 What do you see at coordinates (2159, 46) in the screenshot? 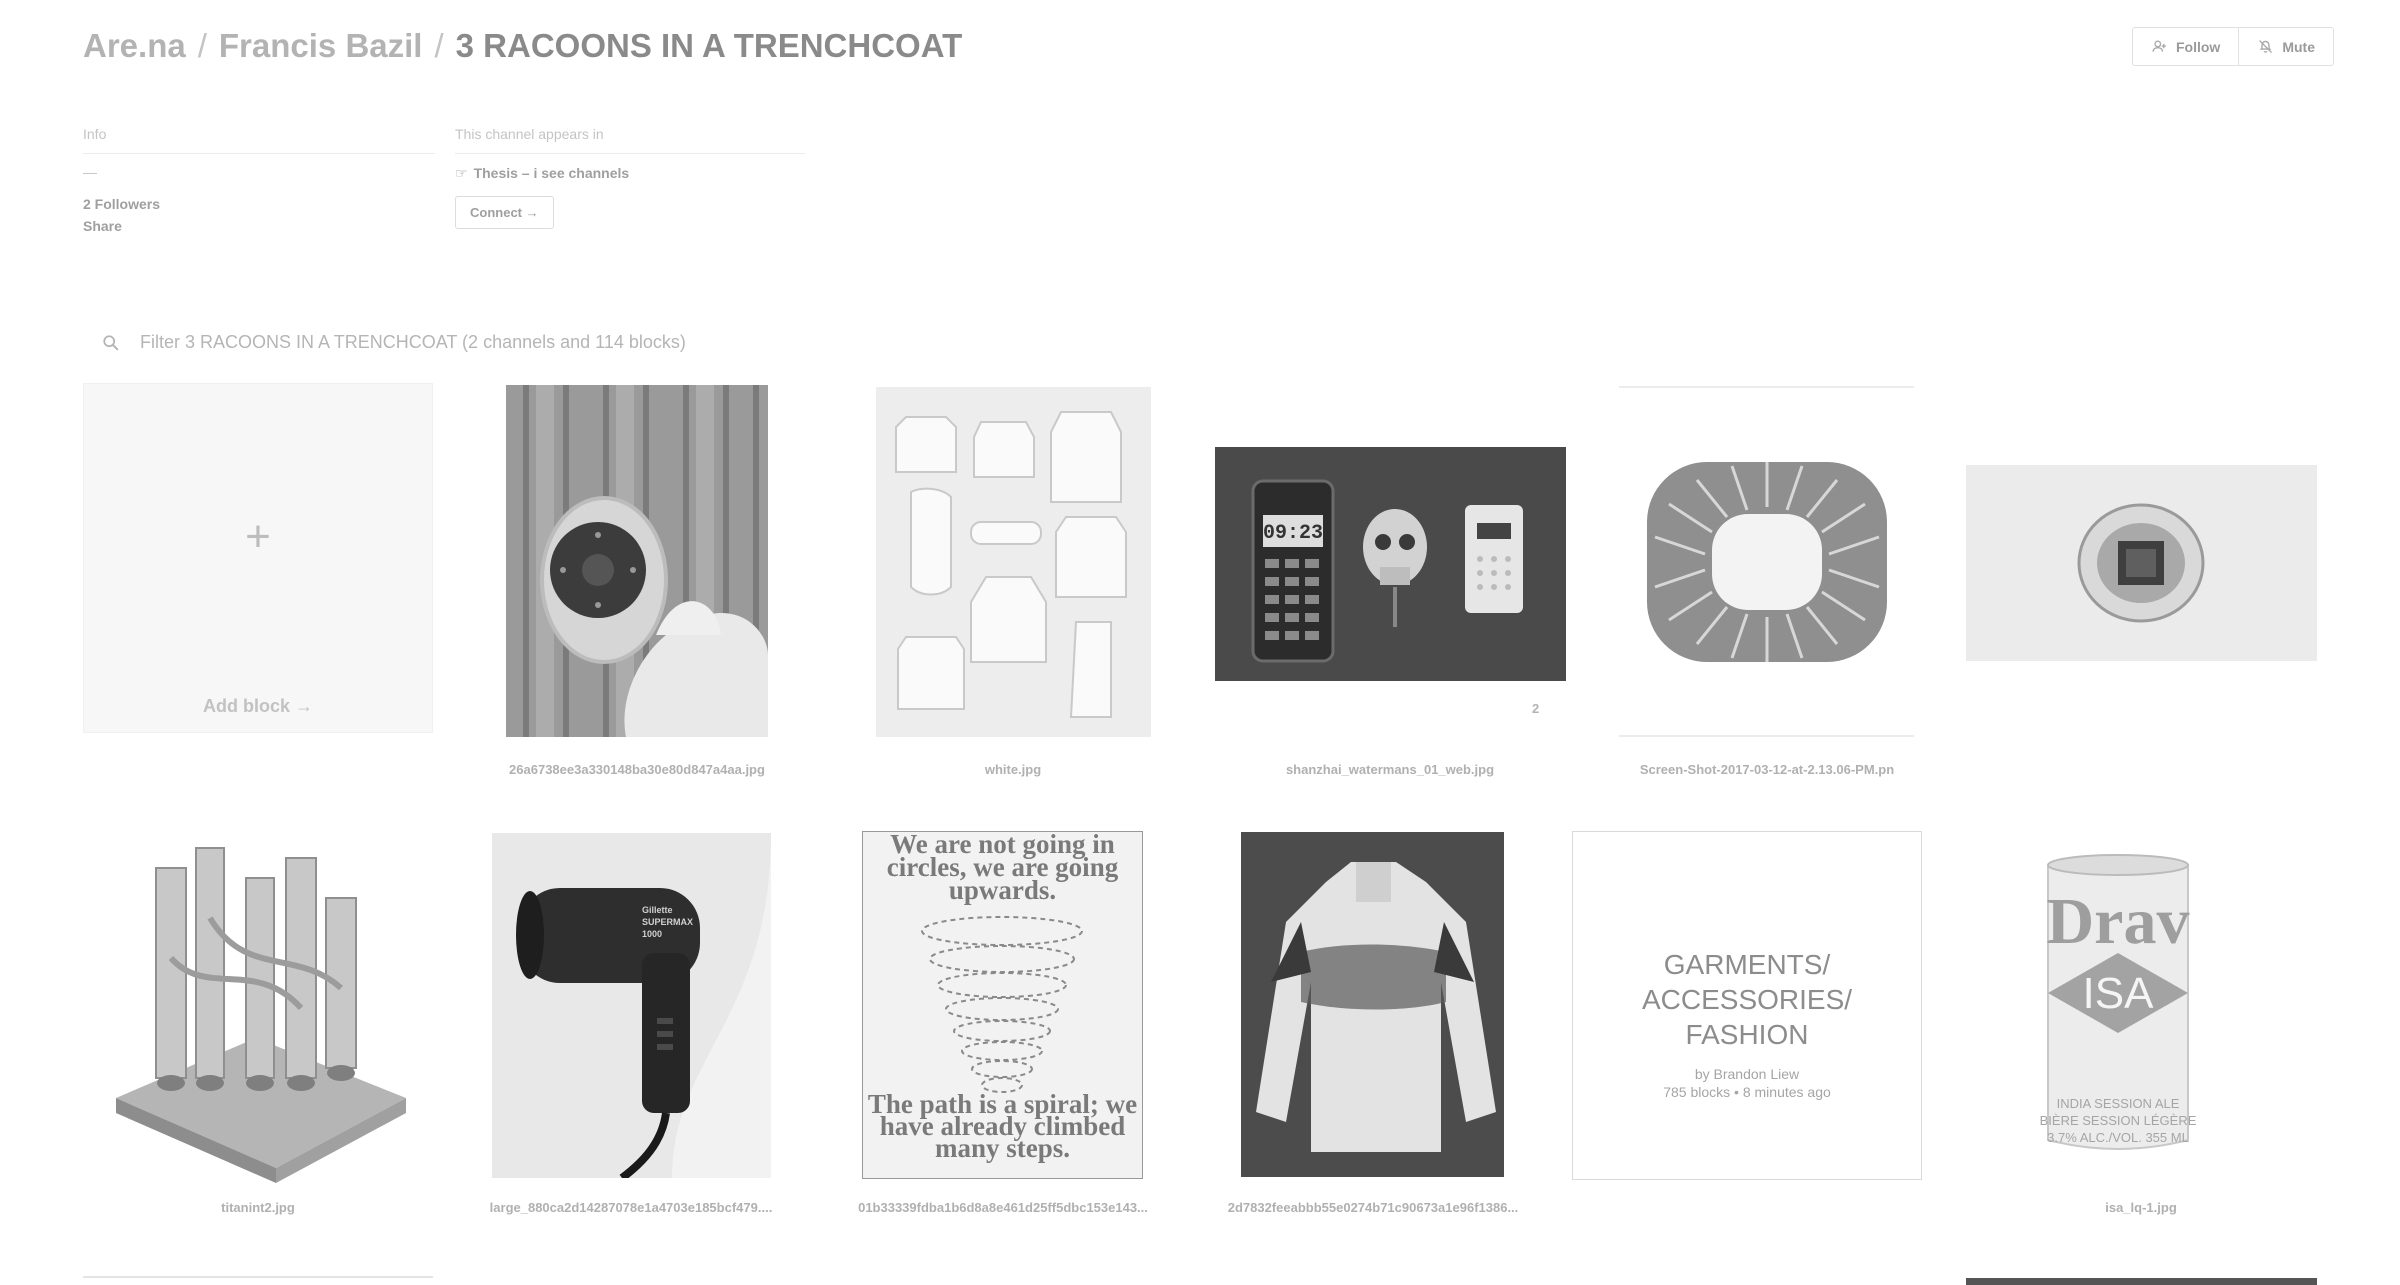
I see `add-user-icon` at bounding box center [2159, 46].